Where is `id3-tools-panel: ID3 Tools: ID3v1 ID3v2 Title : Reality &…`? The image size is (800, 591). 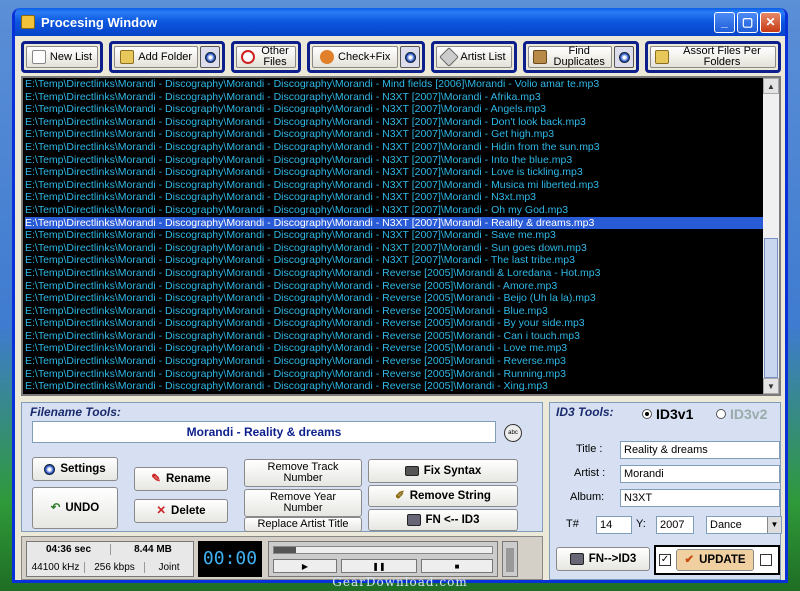
id3-tools-panel: ID3 Tools: ID3v1 ID3v2 Title : Reality &… is located at coordinates (665, 491).